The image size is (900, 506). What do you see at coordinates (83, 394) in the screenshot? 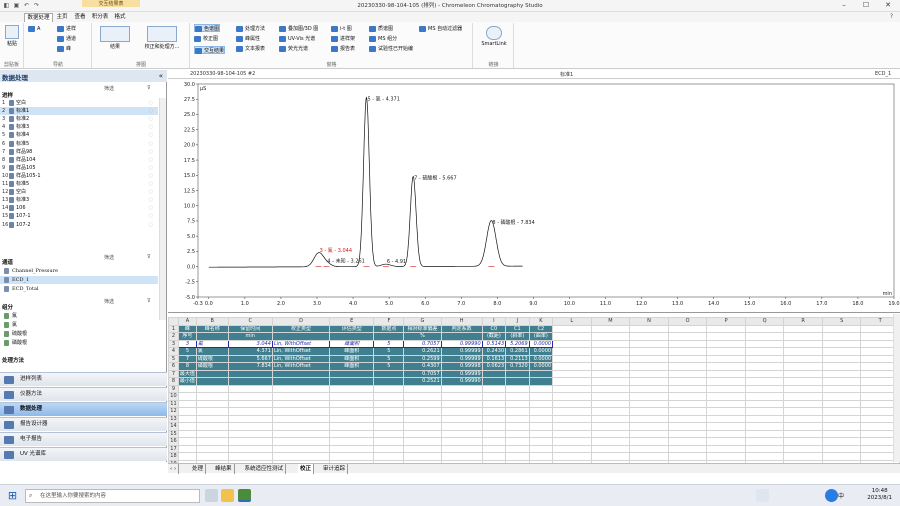
I see `nav-button: 仪器方法` at bounding box center [83, 394].